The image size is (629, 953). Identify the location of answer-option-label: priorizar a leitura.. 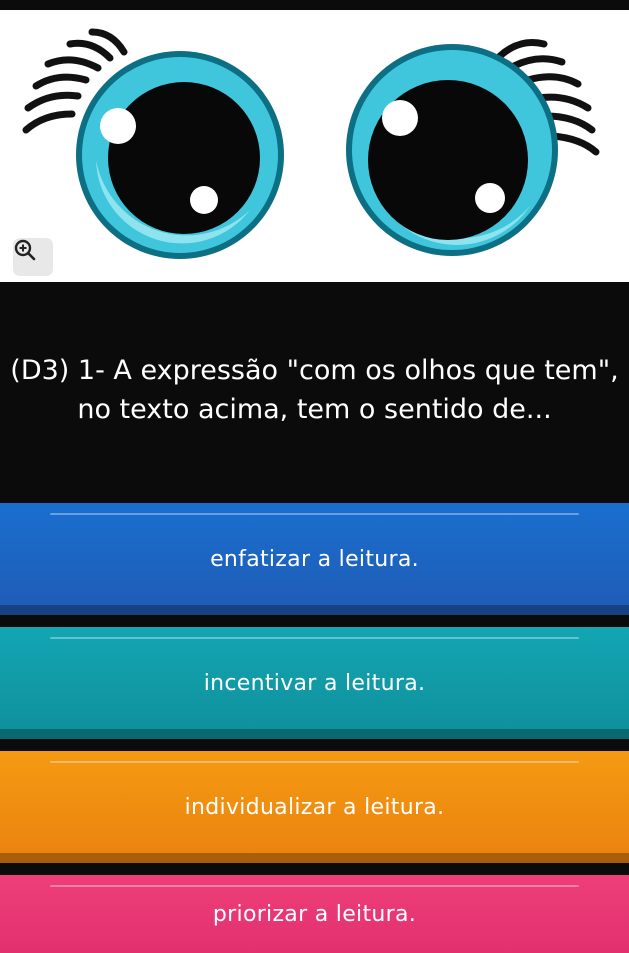
(314, 914).